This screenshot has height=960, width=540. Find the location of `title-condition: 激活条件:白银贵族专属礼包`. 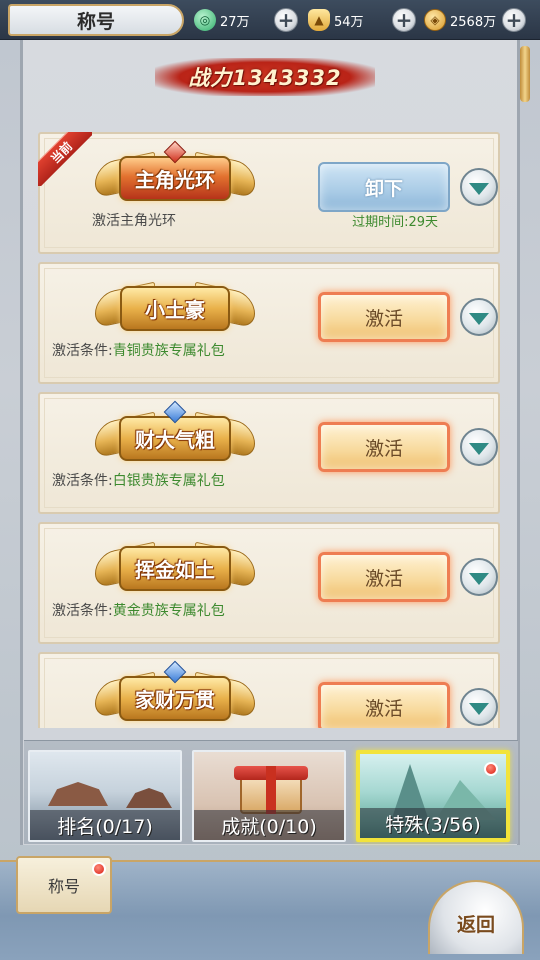

title-condition: 激活条件:白银贵族专属礼包 is located at coordinates (138, 481).